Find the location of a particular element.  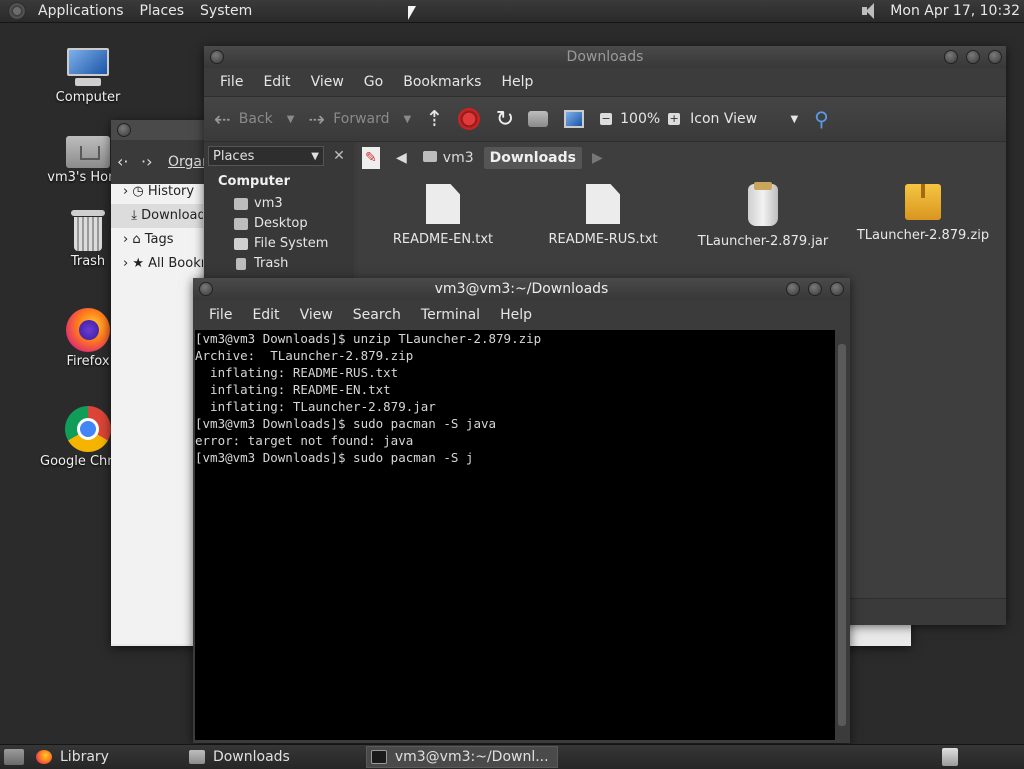

distro-logo-icon is located at coordinates (17, 11).